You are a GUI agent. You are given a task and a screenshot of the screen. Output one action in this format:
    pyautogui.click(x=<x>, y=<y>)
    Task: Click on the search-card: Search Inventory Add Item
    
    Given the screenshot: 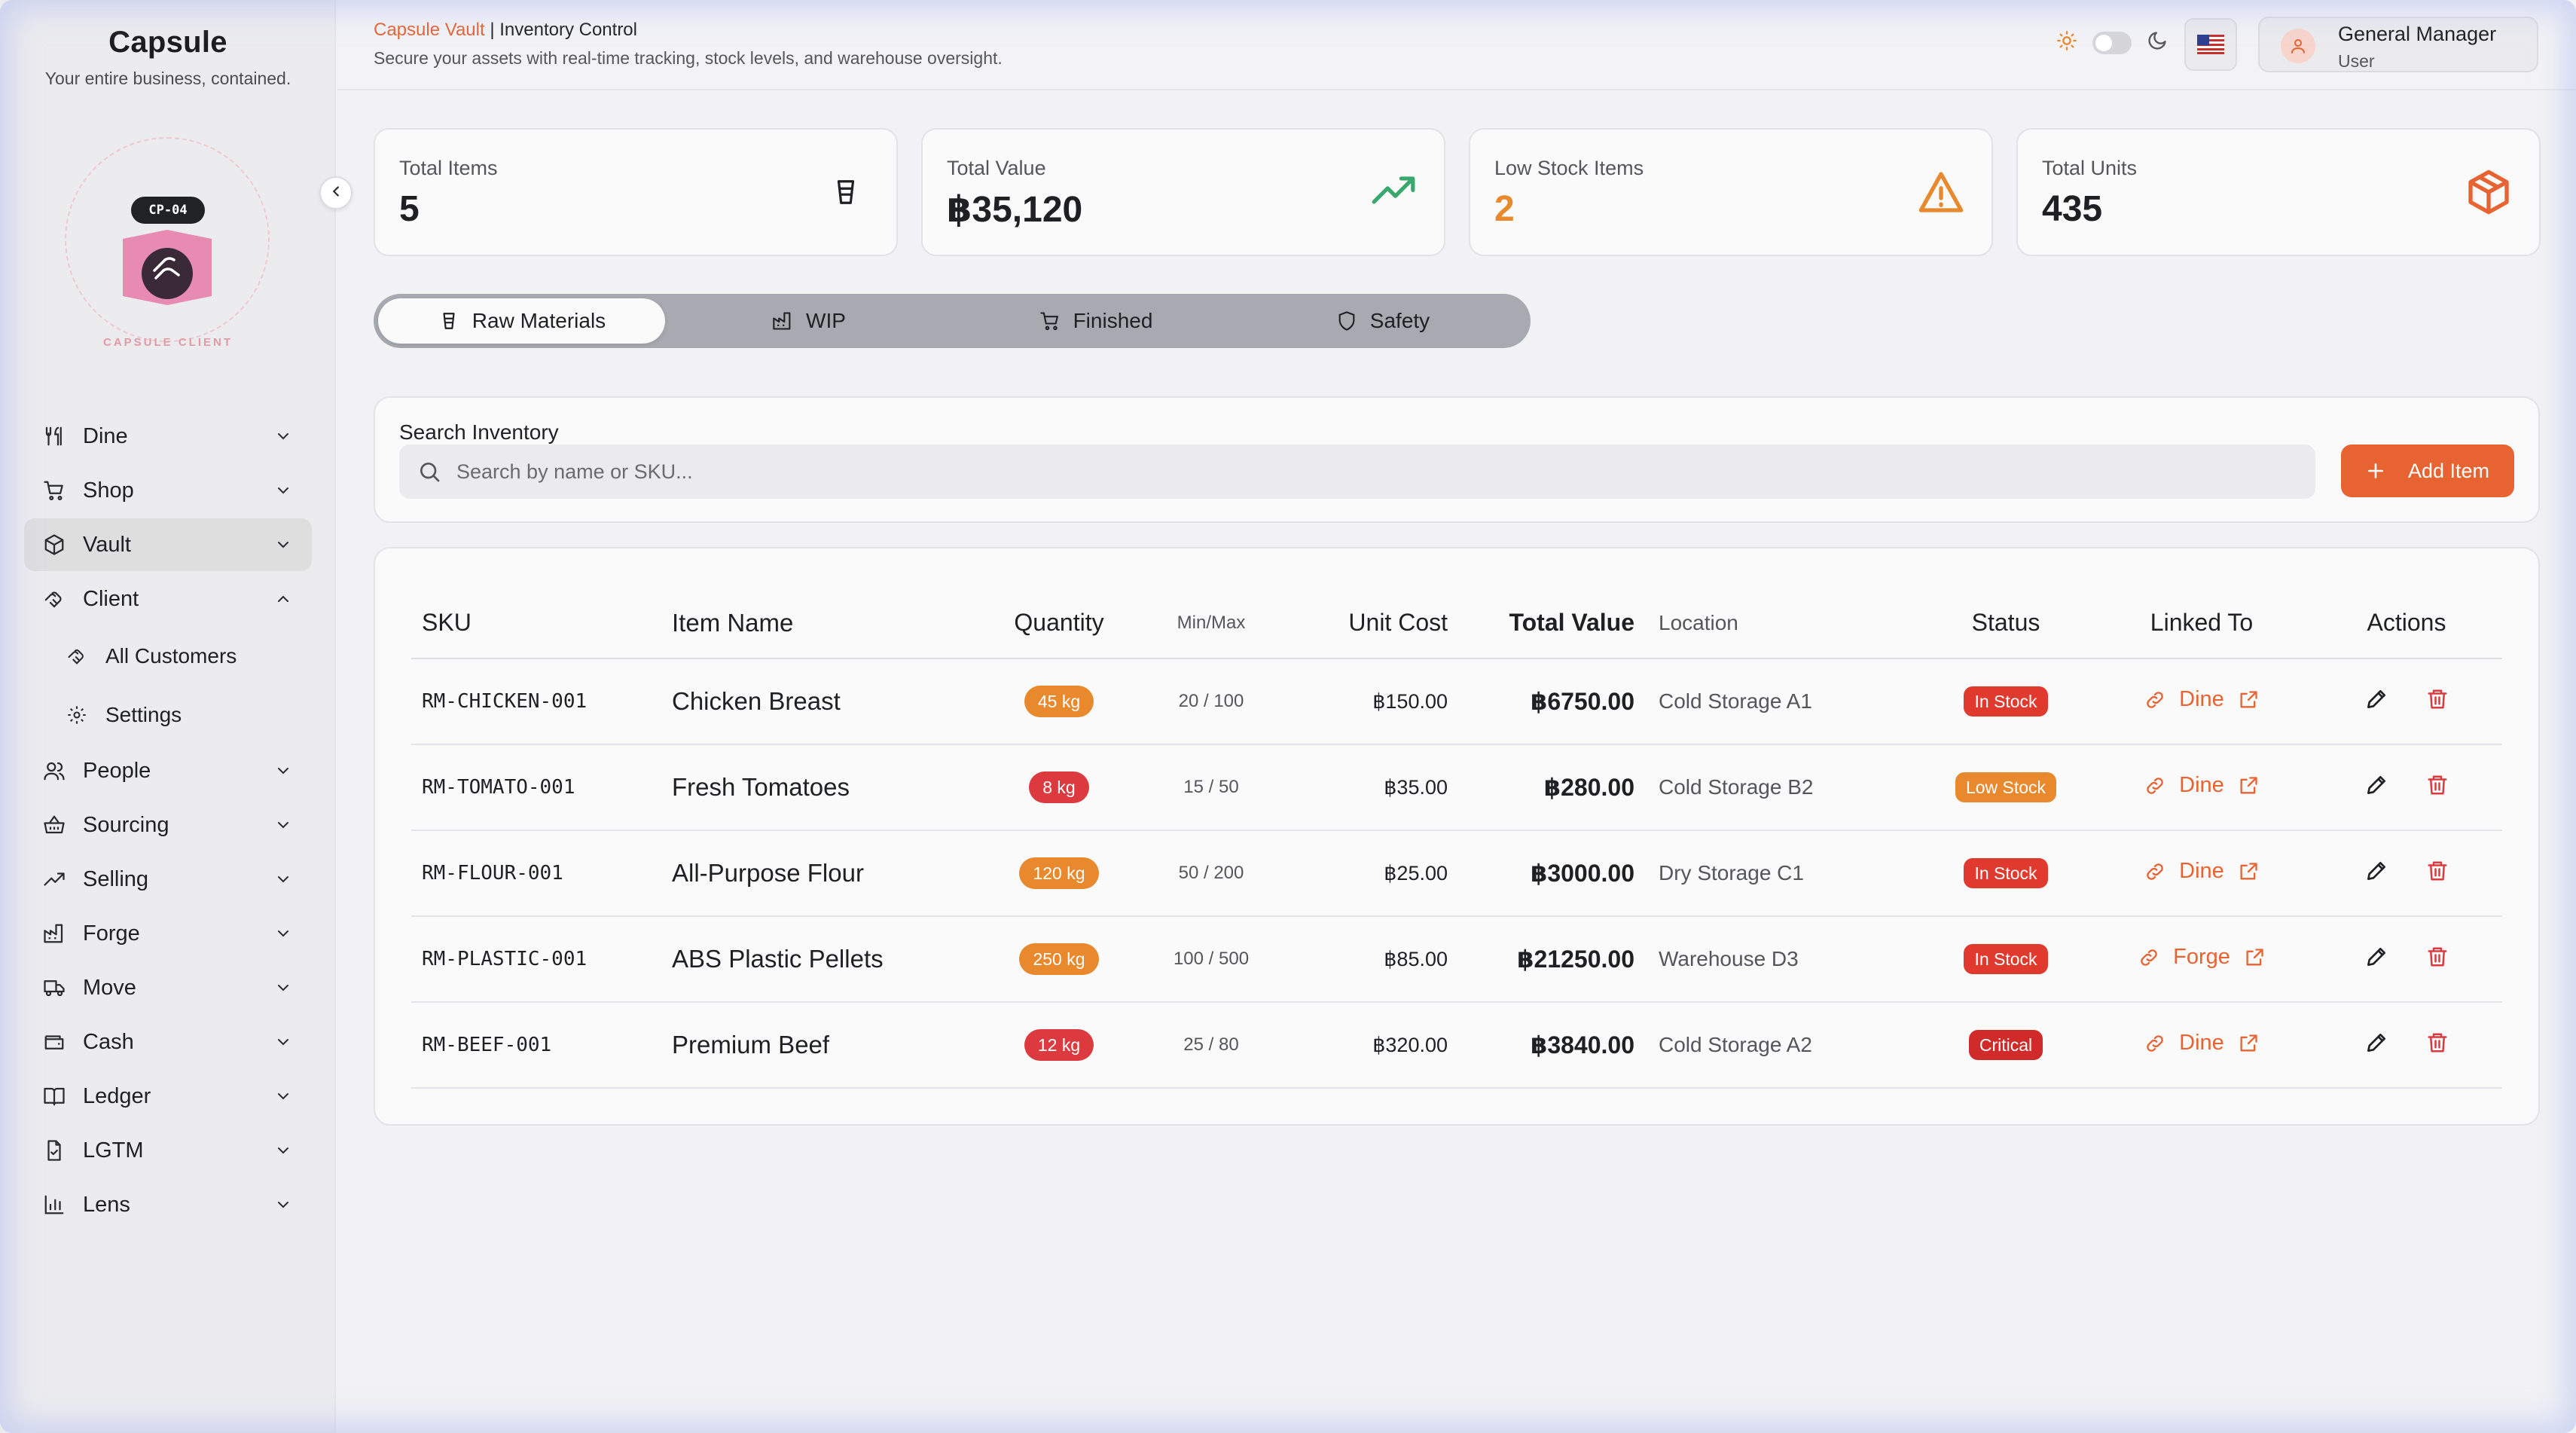 What is the action you would take?
    pyautogui.click(x=1457, y=459)
    